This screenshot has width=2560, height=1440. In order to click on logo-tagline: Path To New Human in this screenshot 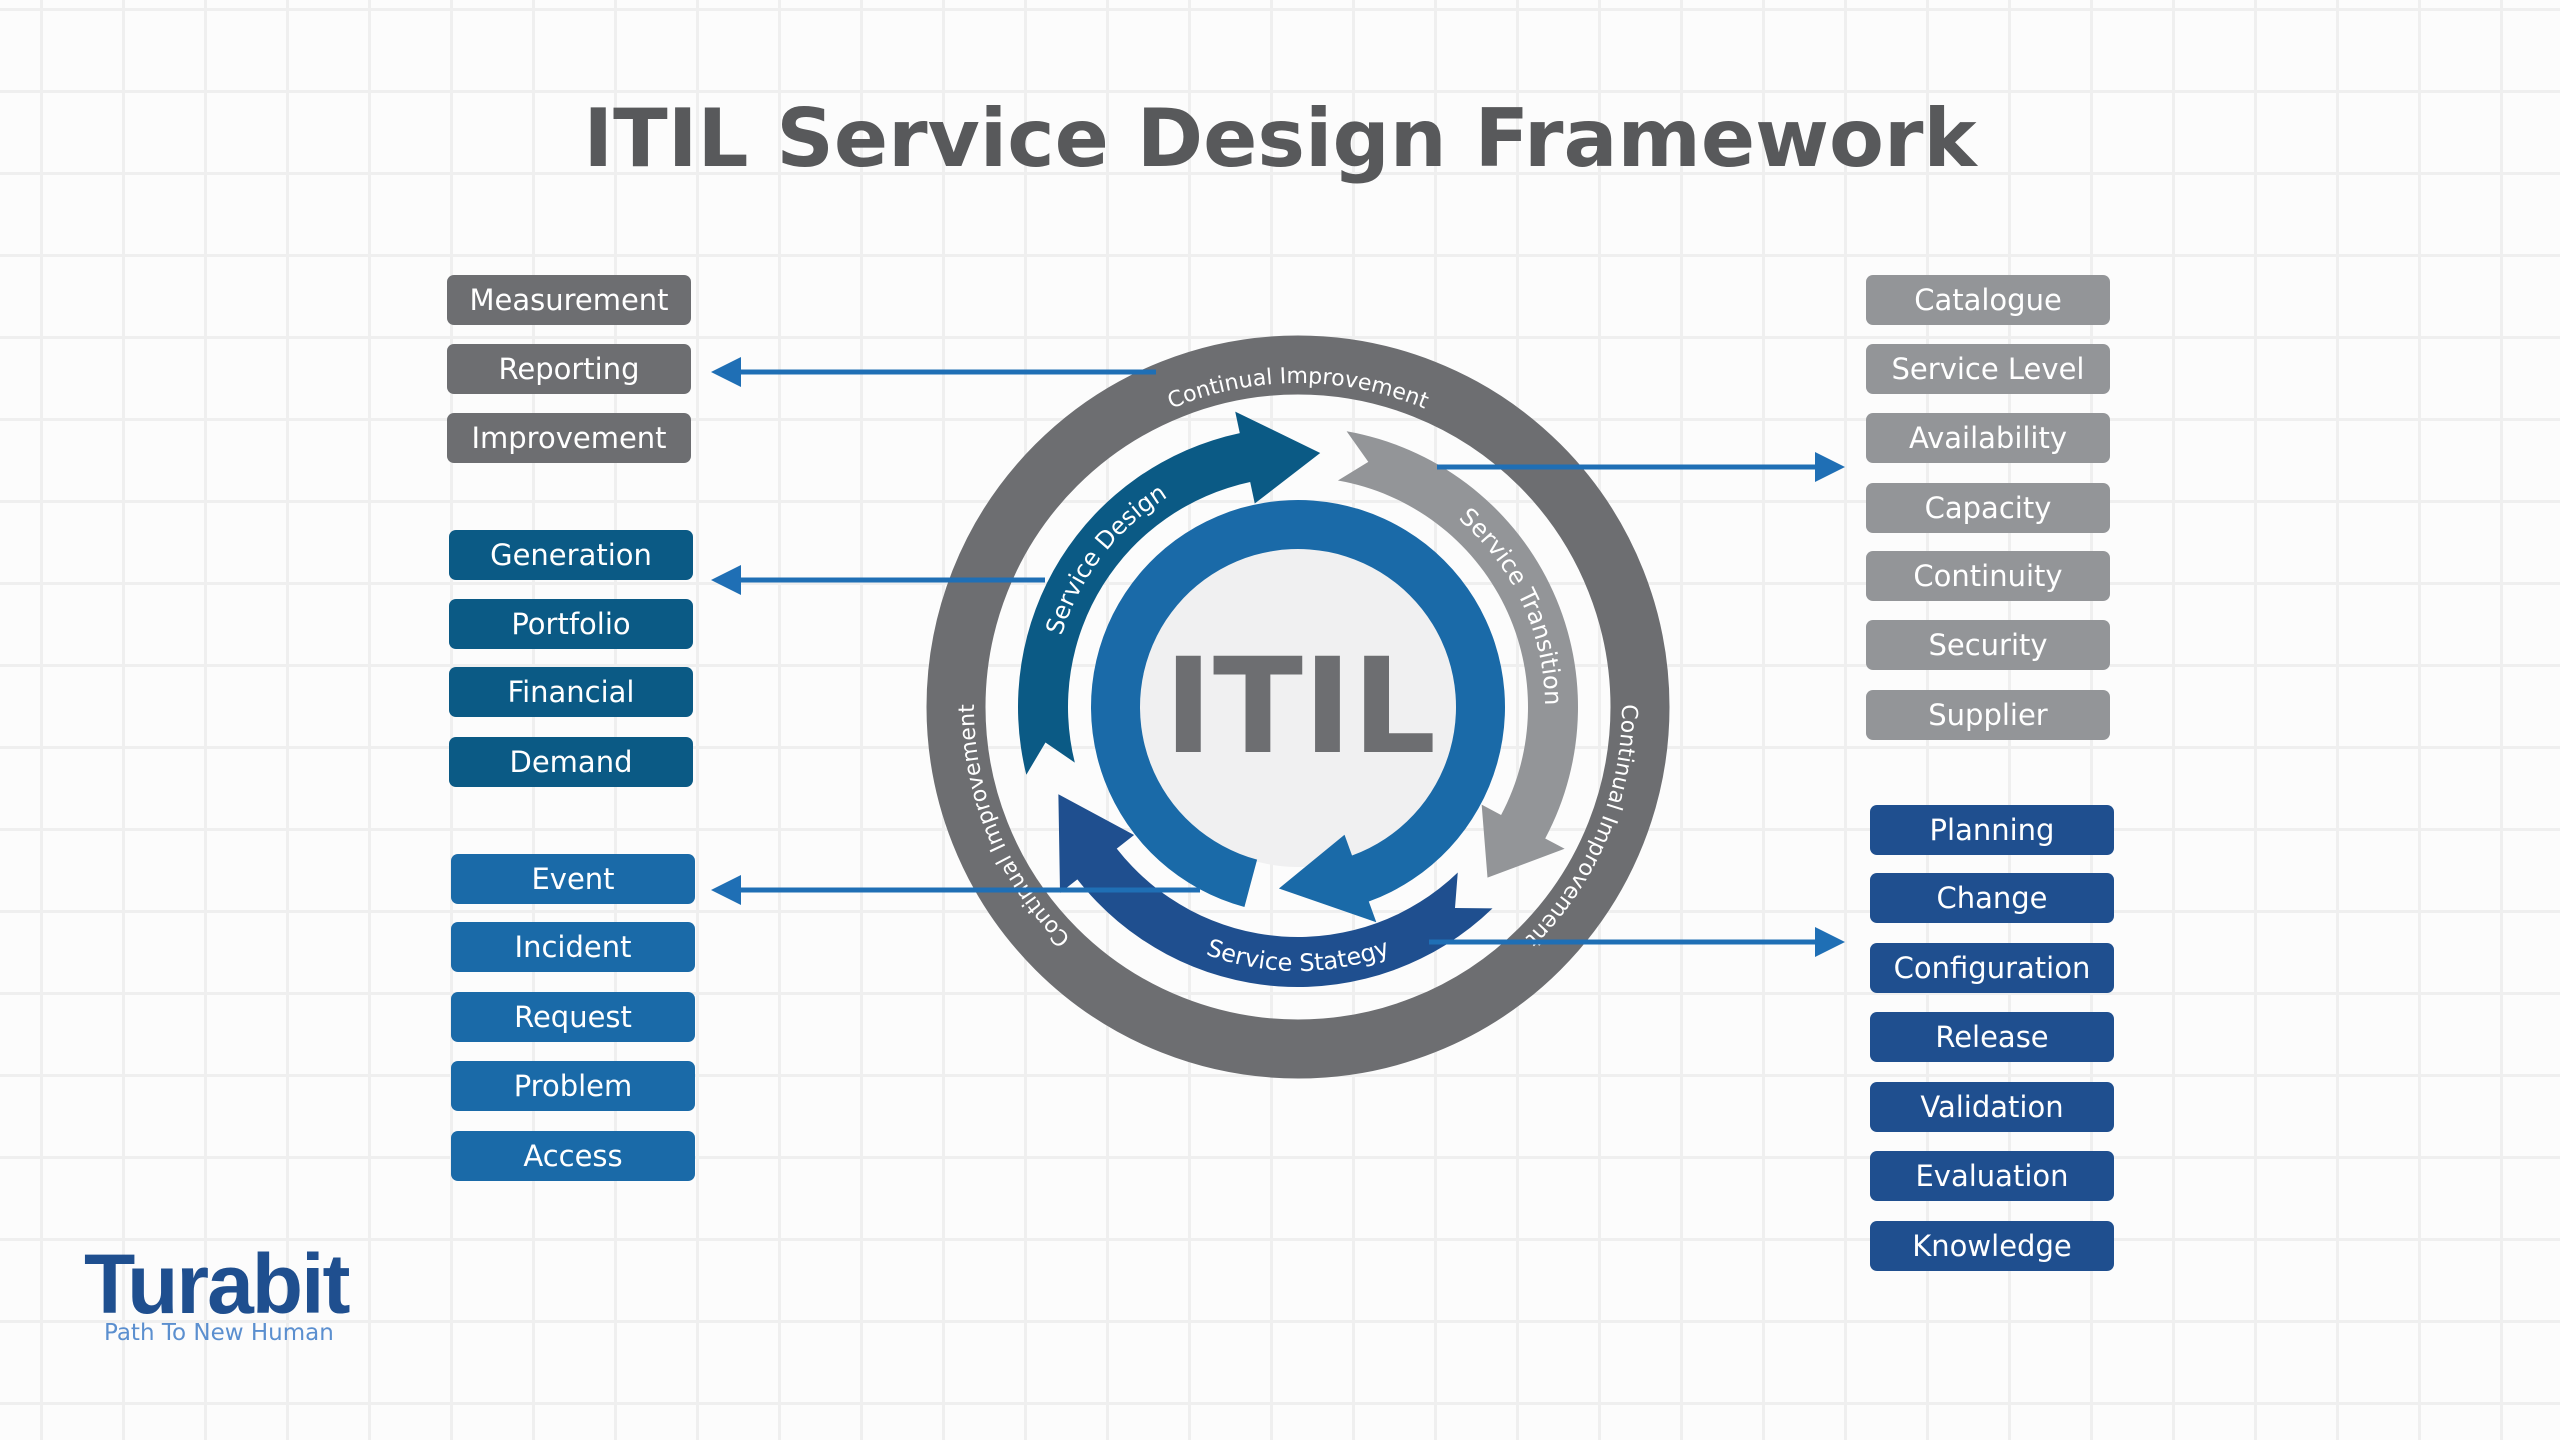, I will do `click(219, 1333)`.